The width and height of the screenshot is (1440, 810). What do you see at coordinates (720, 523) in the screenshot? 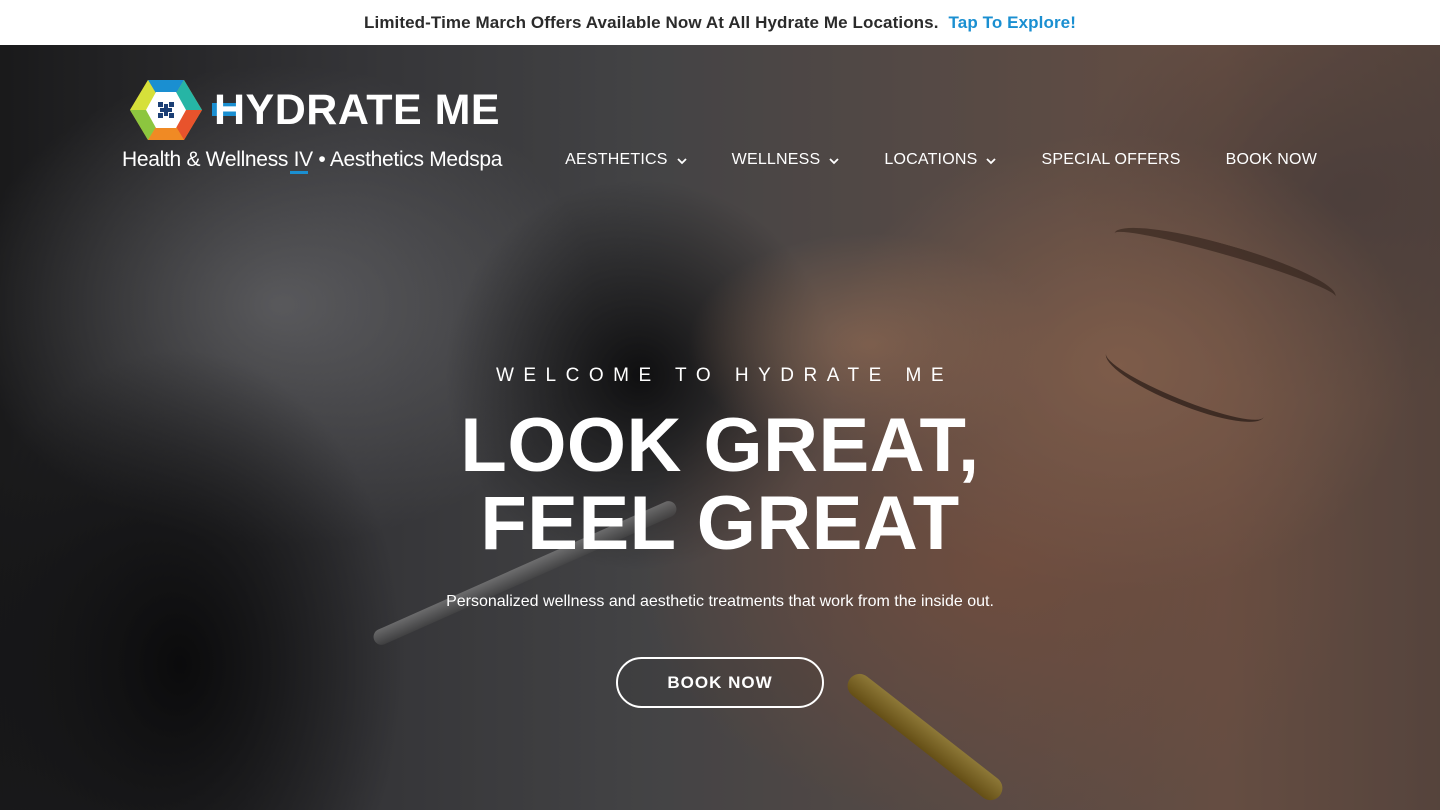
I see `hero-headline-line-2: FEEL GREAT` at bounding box center [720, 523].